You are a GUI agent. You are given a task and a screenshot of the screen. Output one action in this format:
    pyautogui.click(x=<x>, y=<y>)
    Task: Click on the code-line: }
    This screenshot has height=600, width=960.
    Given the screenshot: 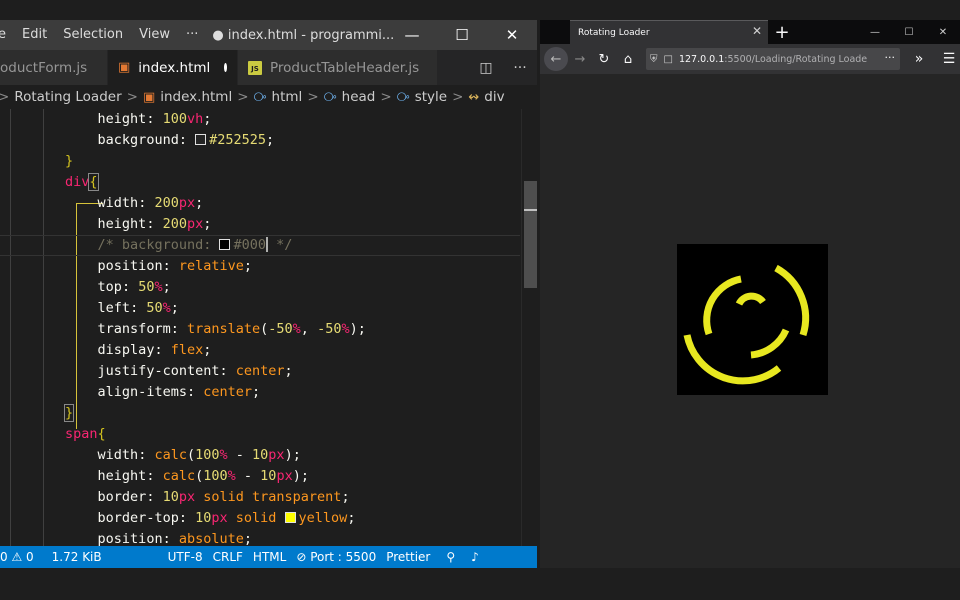 What is the action you would take?
    pyautogui.click(x=69, y=161)
    